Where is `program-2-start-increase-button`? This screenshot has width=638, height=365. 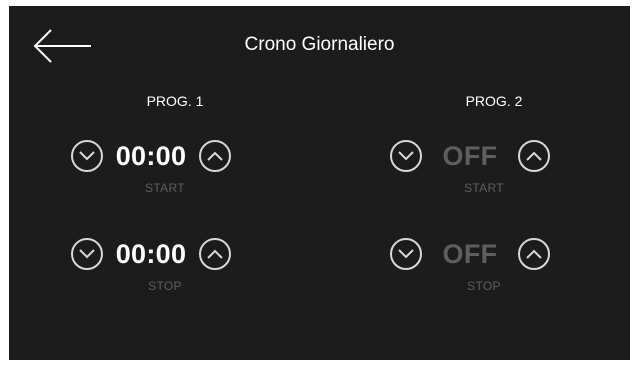 program-2-start-increase-button is located at coordinates (534, 156).